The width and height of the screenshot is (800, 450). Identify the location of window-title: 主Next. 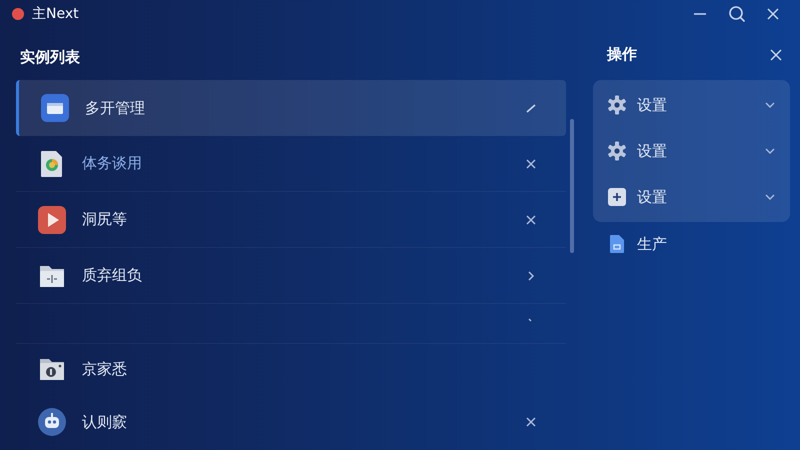
(55, 14).